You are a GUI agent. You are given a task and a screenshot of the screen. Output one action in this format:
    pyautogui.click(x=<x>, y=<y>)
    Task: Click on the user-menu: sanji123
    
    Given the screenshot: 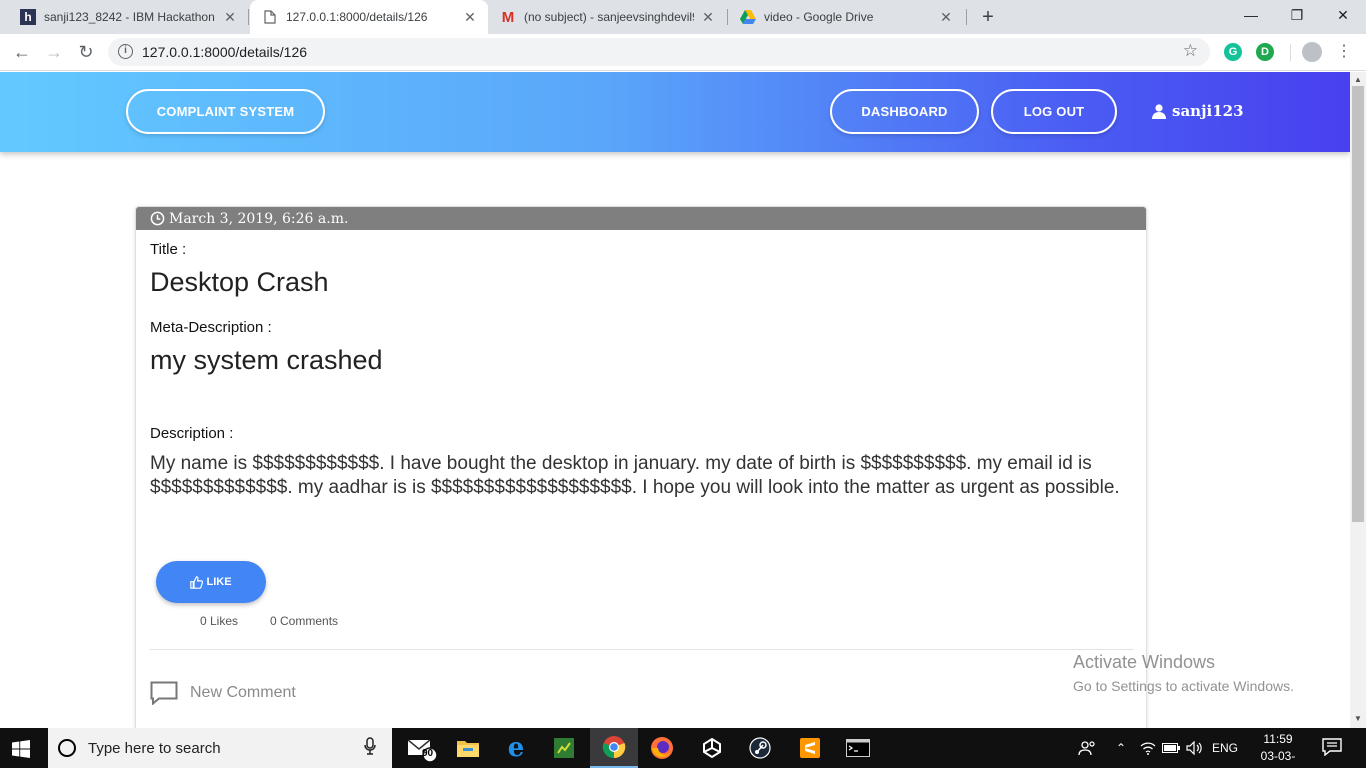 What is the action you would take?
    pyautogui.click(x=1198, y=111)
    